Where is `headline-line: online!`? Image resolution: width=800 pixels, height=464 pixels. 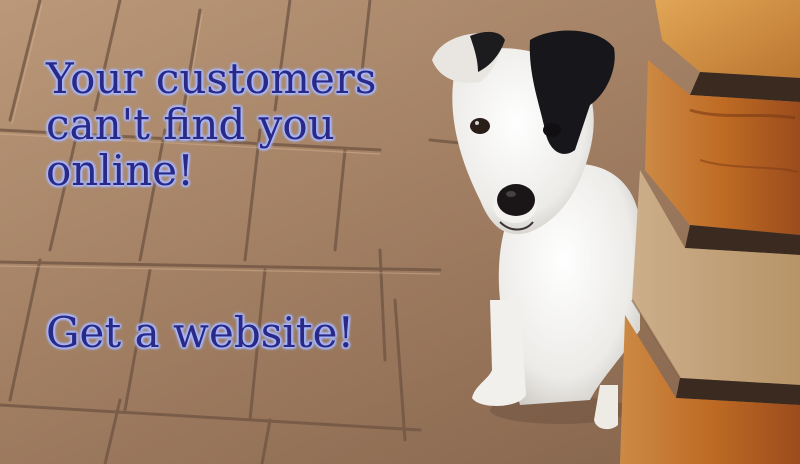 headline-line: online! is located at coordinates (120, 170).